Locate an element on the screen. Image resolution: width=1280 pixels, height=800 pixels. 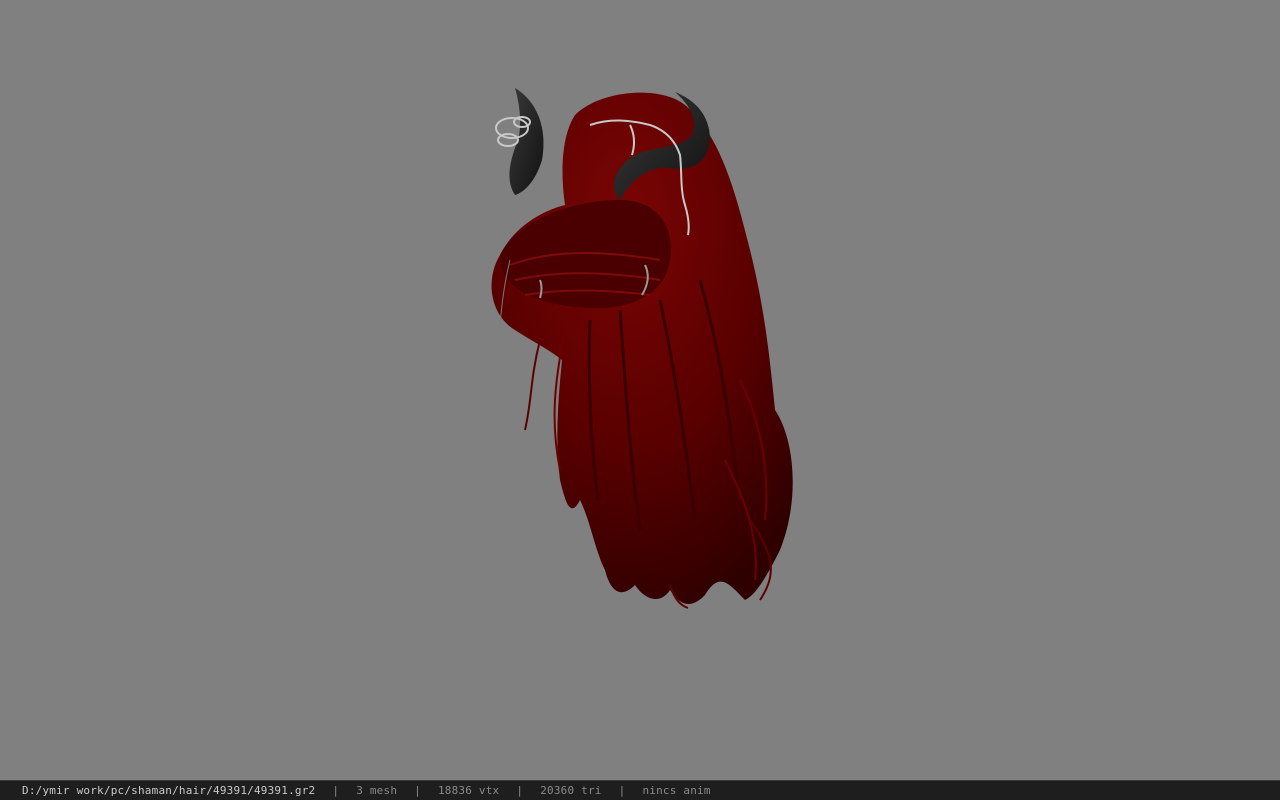
vertex-count-label: 18836 vtx is located at coordinates (468, 790).